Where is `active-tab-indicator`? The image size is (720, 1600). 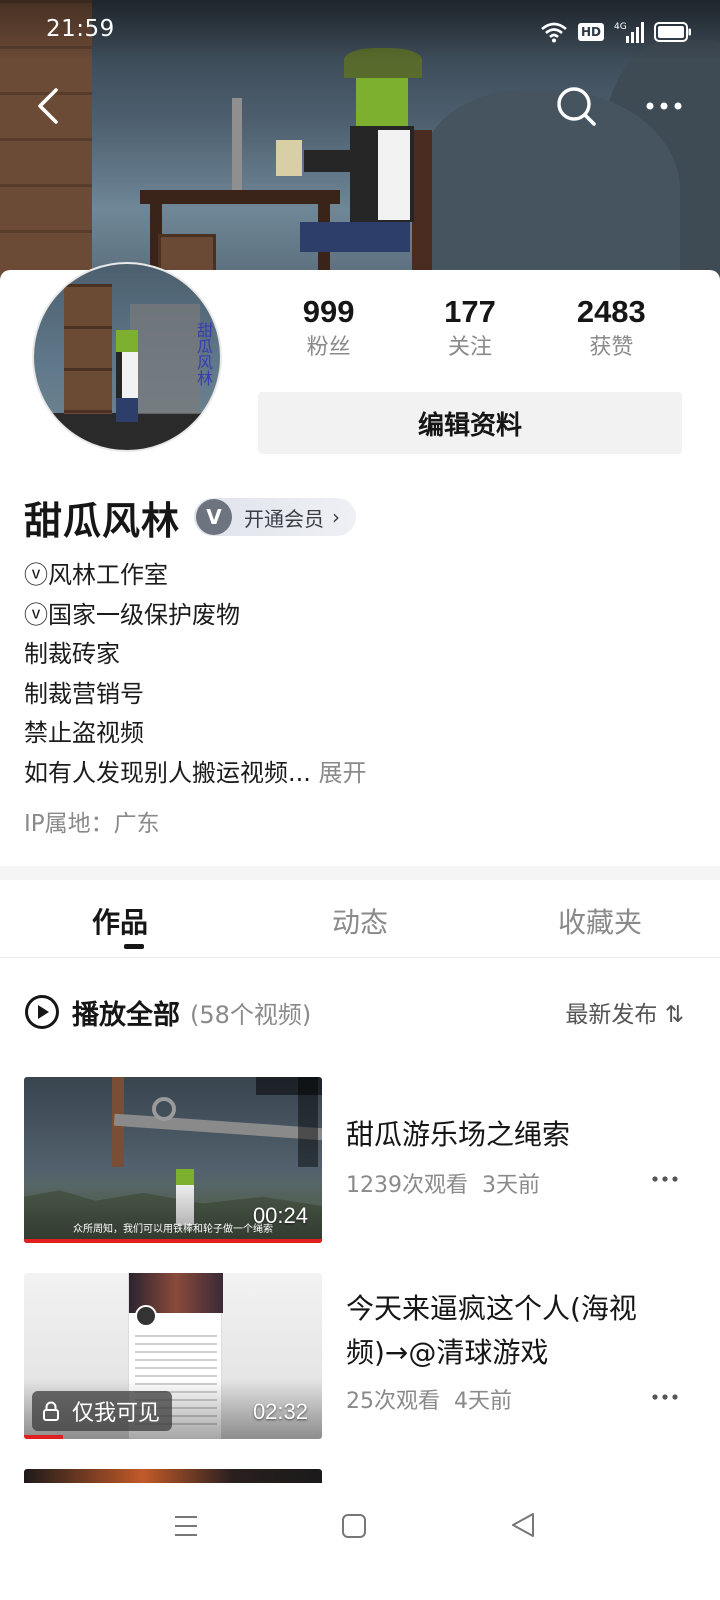 active-tab-indicator is located at coordinates (134, 946).